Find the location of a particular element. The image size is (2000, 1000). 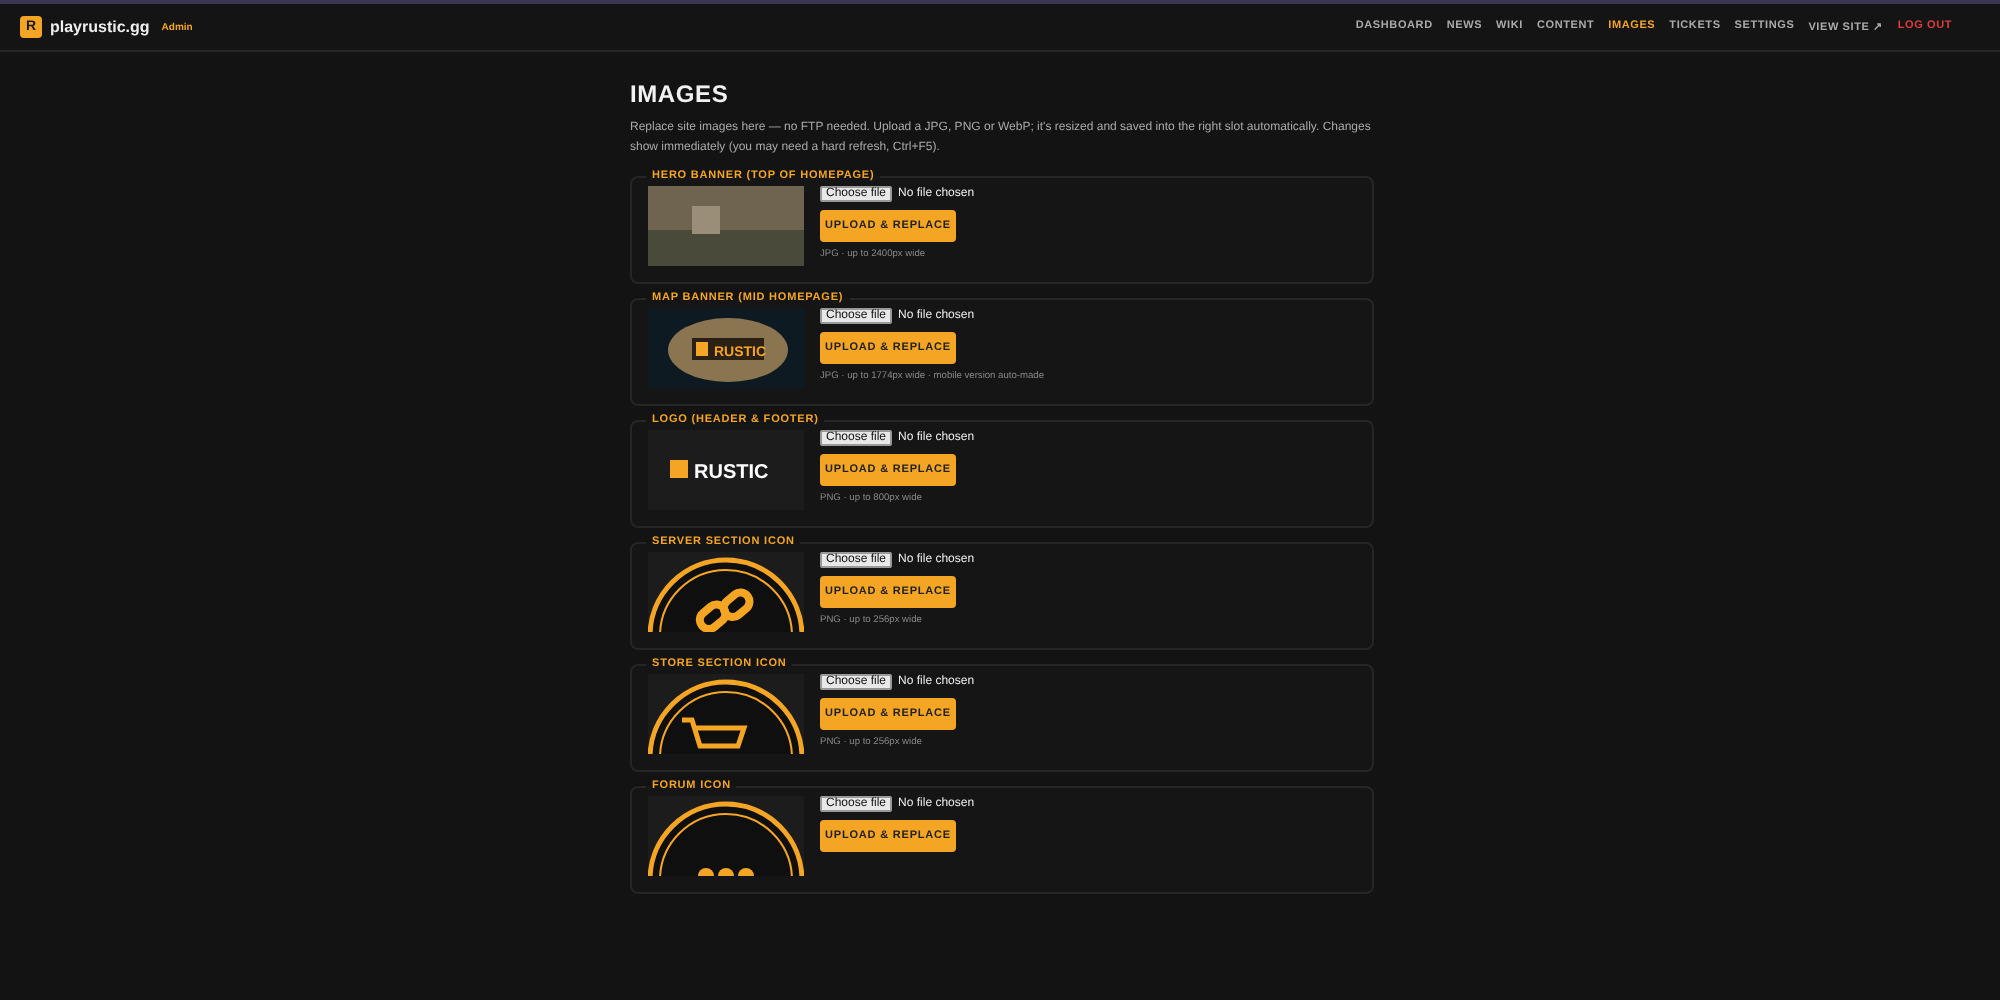

logo-preview: RUSTIC is located at coordinates (726, 470).